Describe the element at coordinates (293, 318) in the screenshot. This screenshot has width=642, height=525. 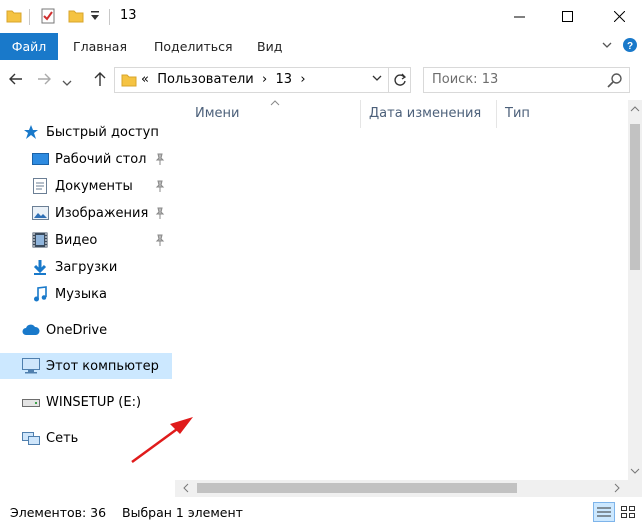
I see `file-name: SendTo` at that location.